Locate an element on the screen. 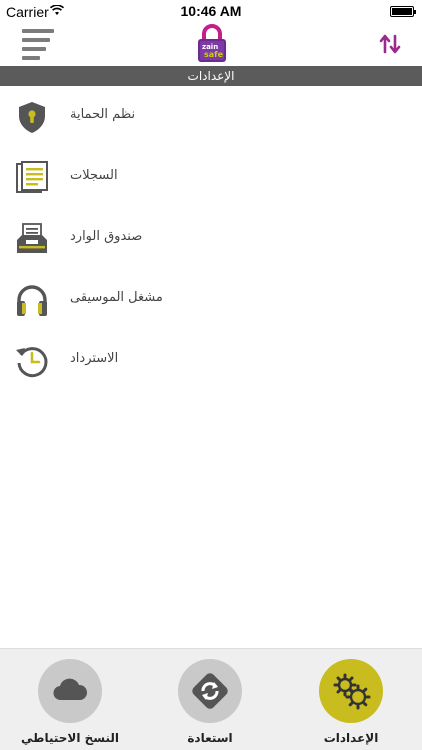 The width and height of the screenshot is (422, 750). headphones-icon is located at coordinates (32, 300).